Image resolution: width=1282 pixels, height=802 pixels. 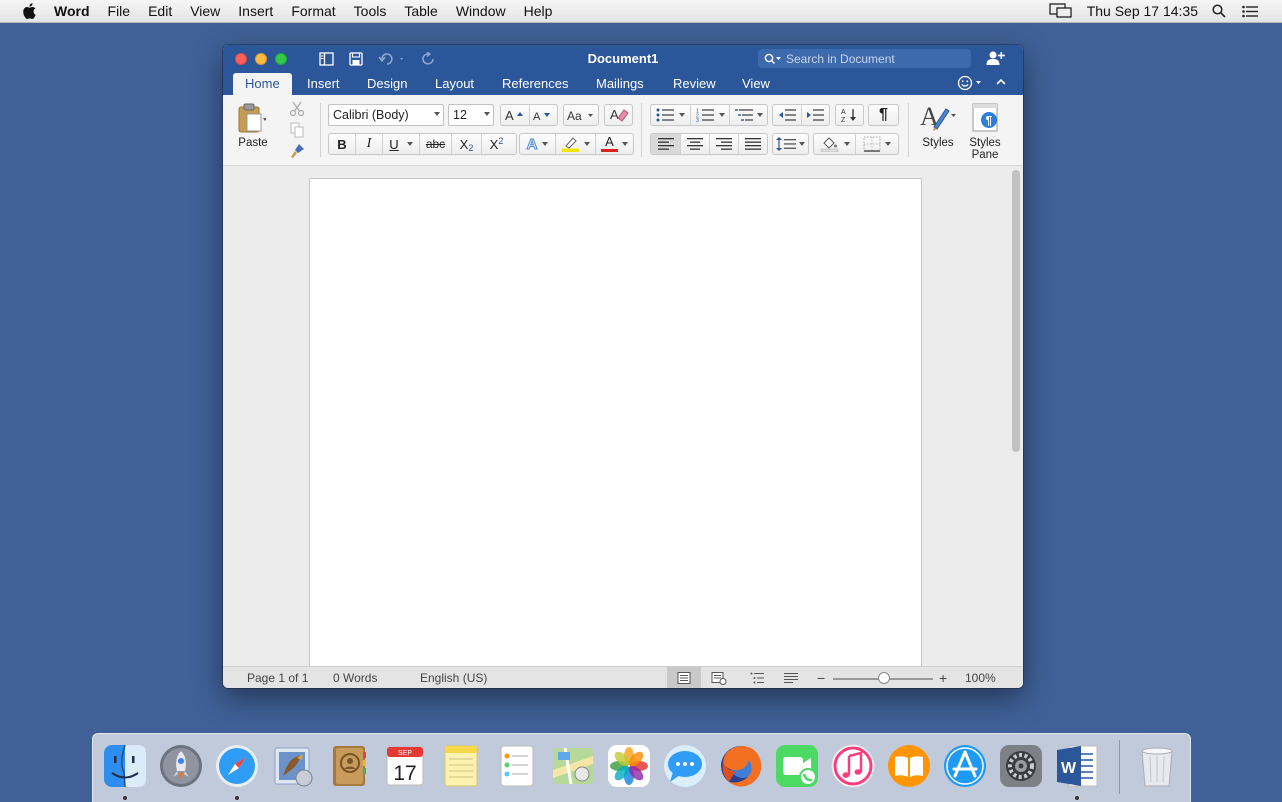 I want to click on clear-formatting-button: A, so click(x=618, y=115).